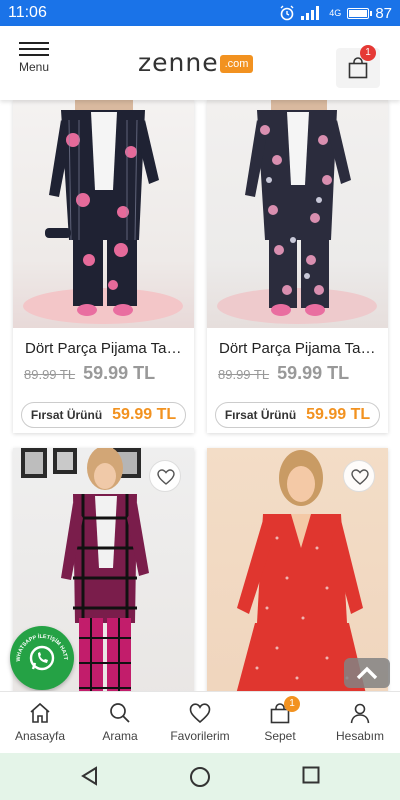 The image size is (400, 800). I want to click on nav-item-search: Arama, so click(120, 722).